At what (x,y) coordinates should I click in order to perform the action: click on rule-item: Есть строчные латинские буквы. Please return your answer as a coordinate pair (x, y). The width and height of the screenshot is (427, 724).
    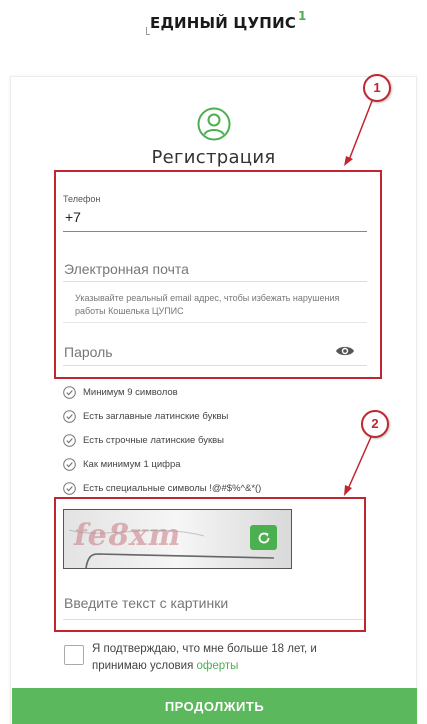
    Looking at the image, I should click on (162, 440).